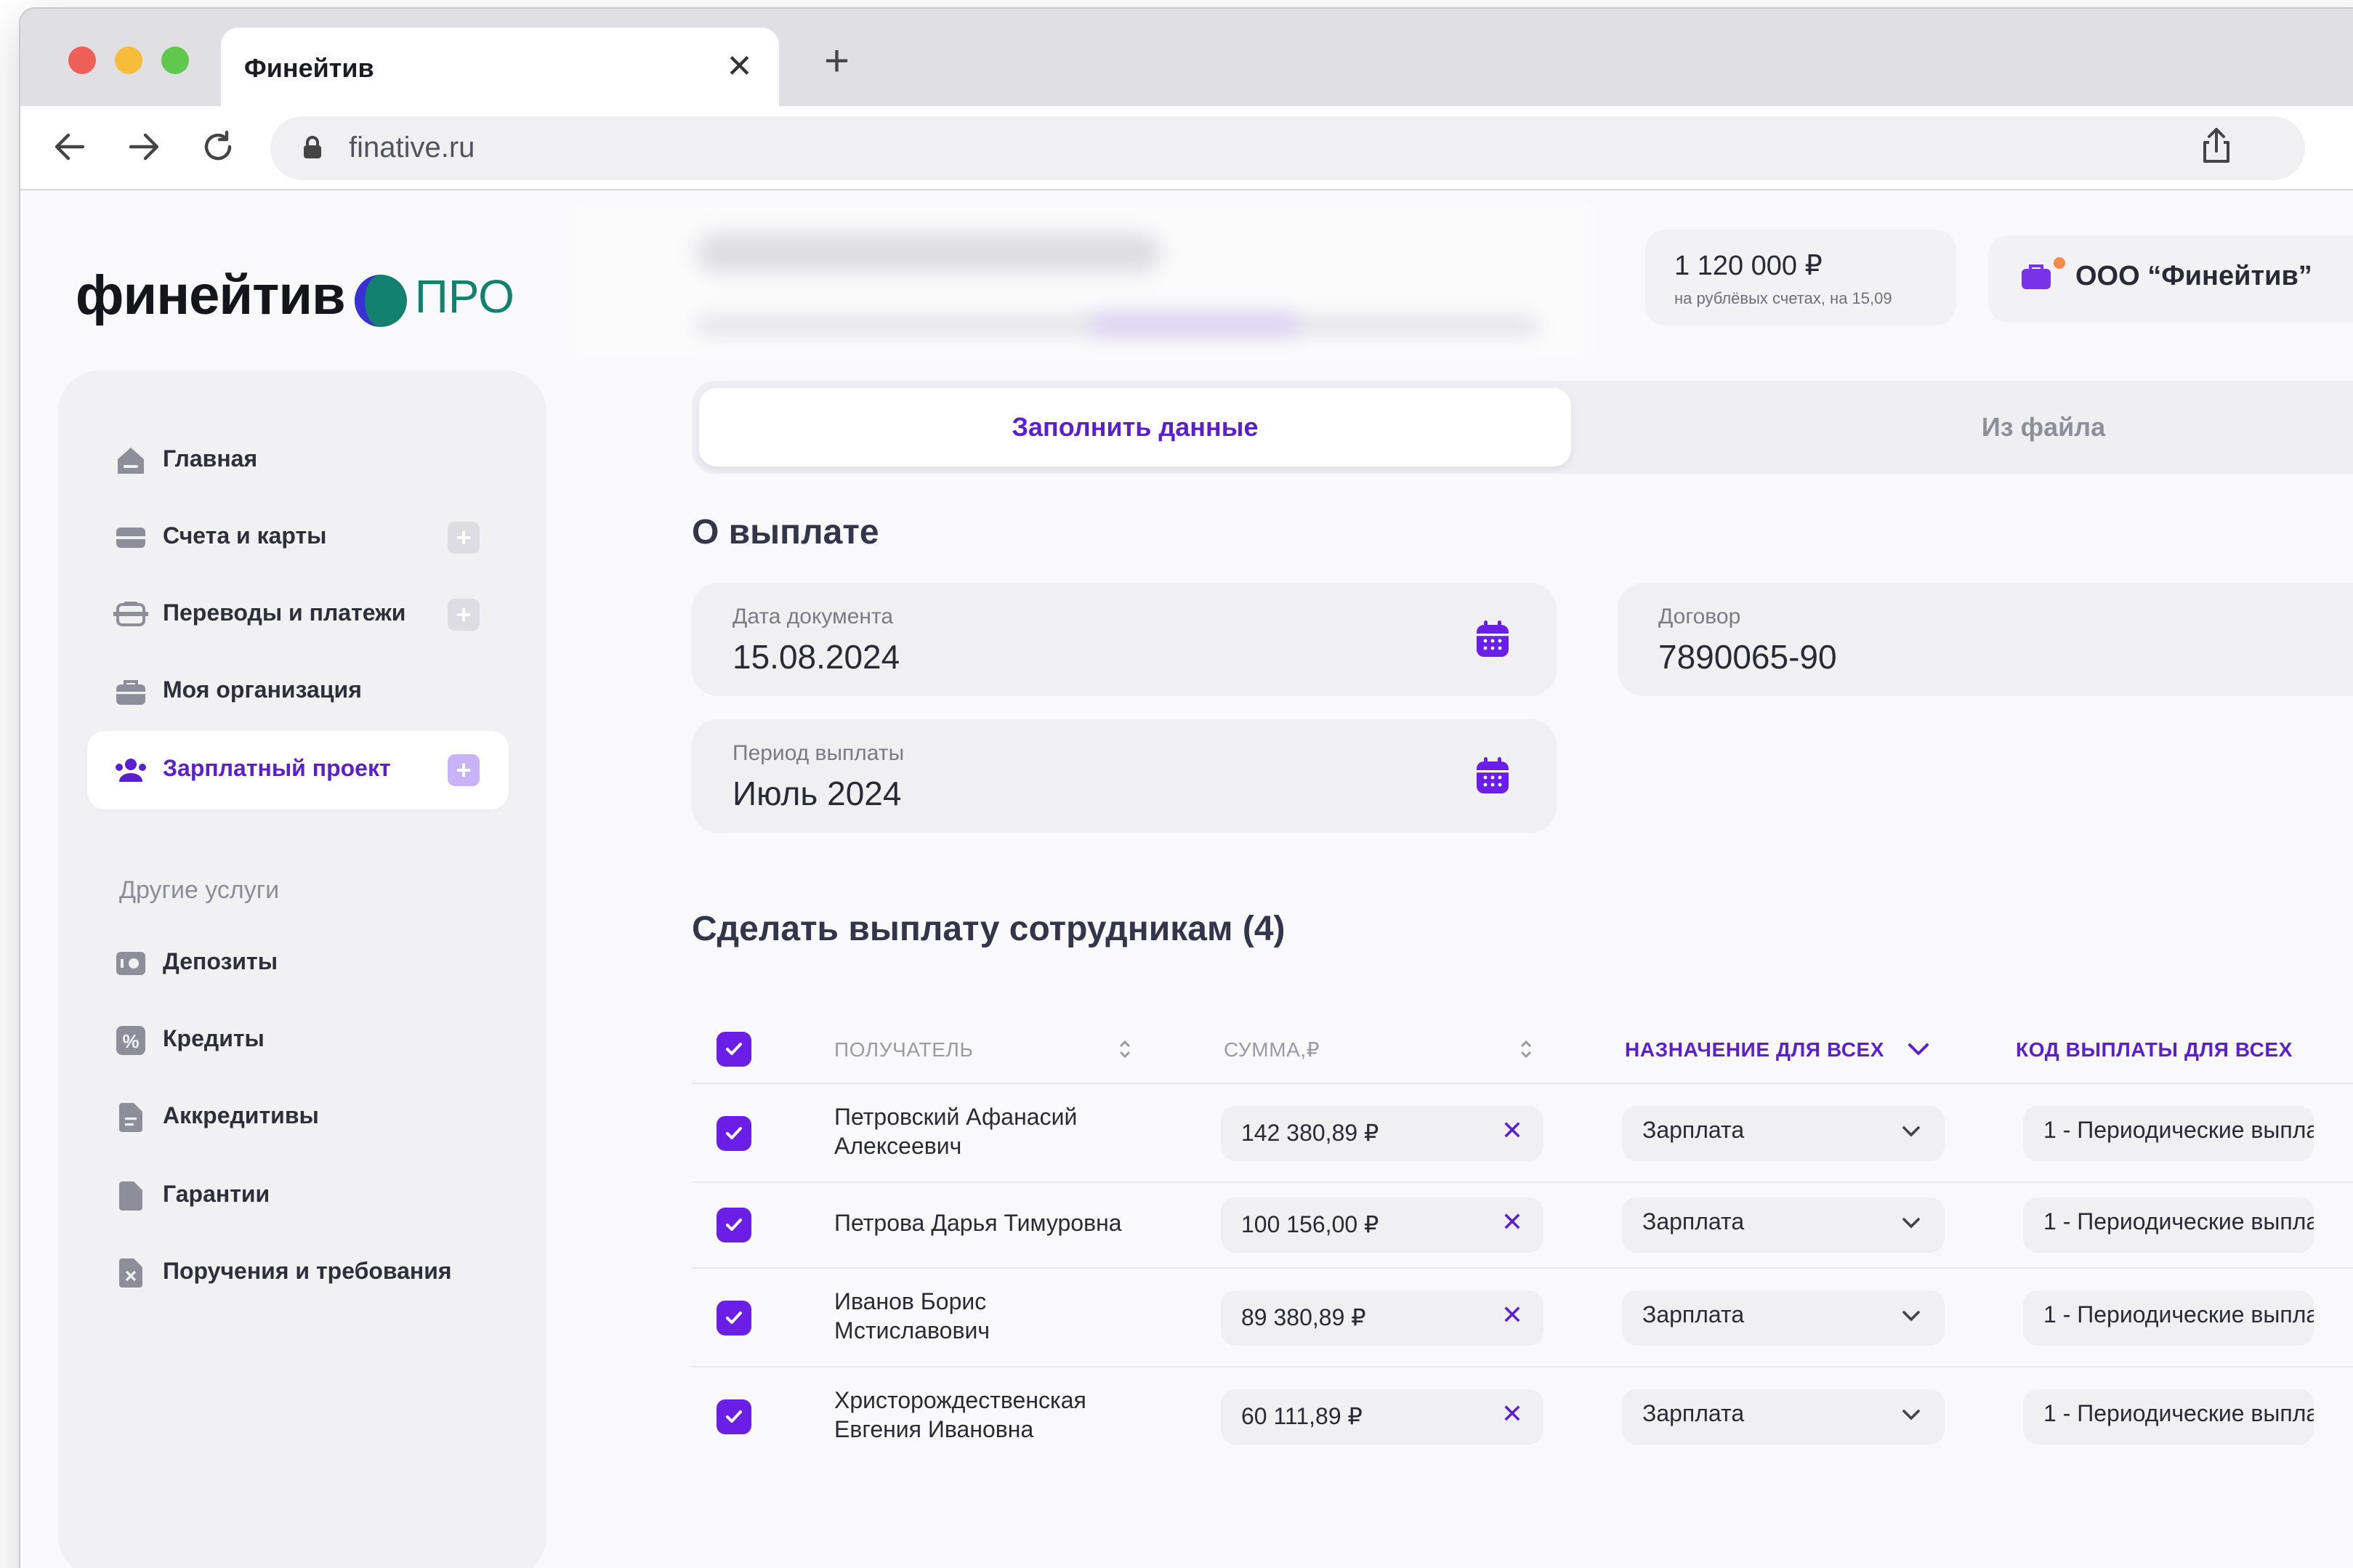 The image size is (2353, 1568). Describe the element at coordinates (464, 615) in the screenshot. I see `add-transfer-button: +` at that location.